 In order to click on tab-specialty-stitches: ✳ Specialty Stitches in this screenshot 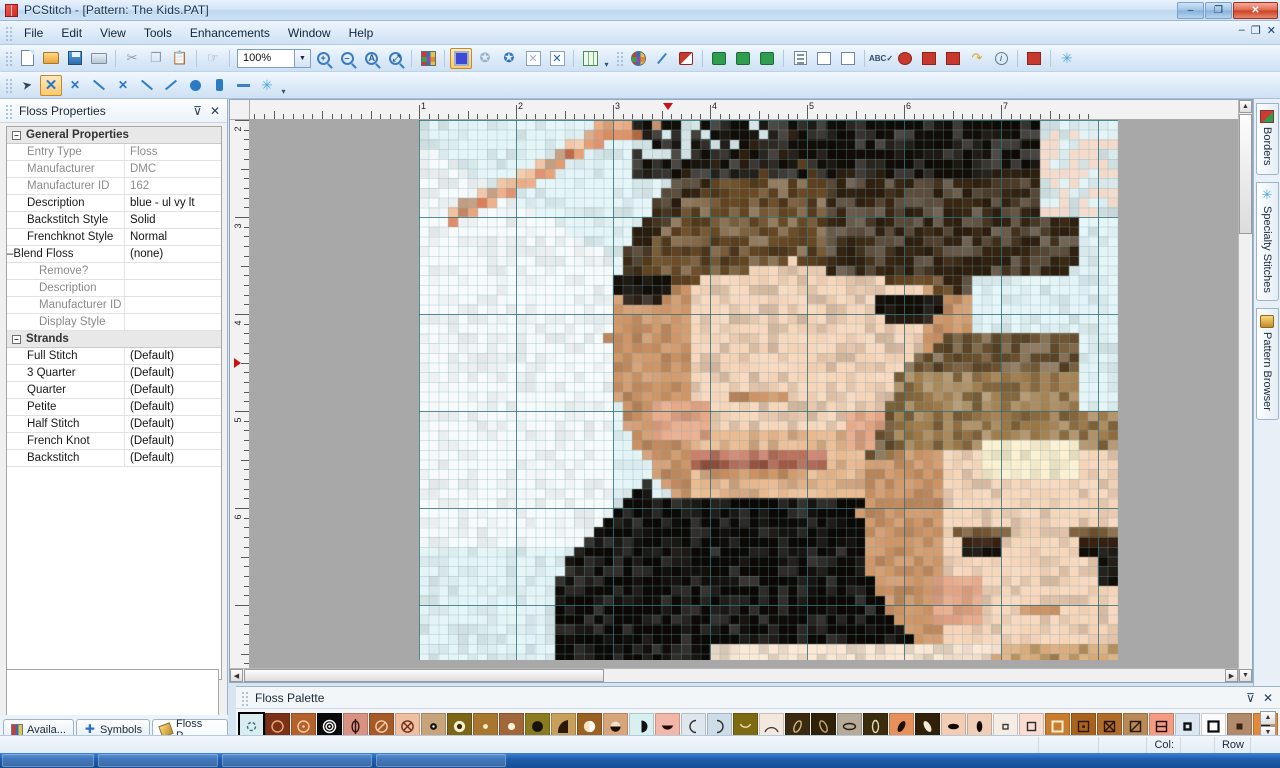, I will do `click(1267, 241)`.